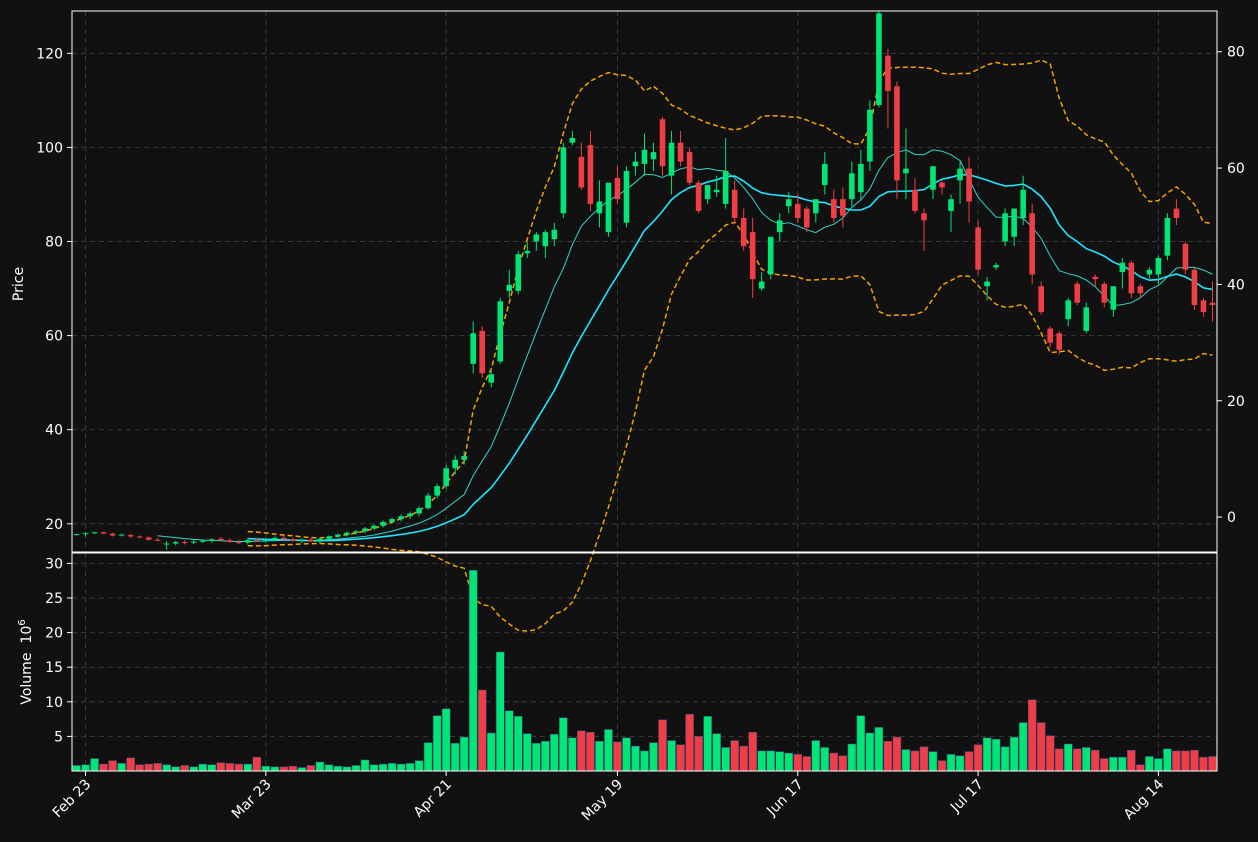  Describe the element at coordinates (1236, 169) in the screenshot. I see `secondary-tick-label: 60` at that location.